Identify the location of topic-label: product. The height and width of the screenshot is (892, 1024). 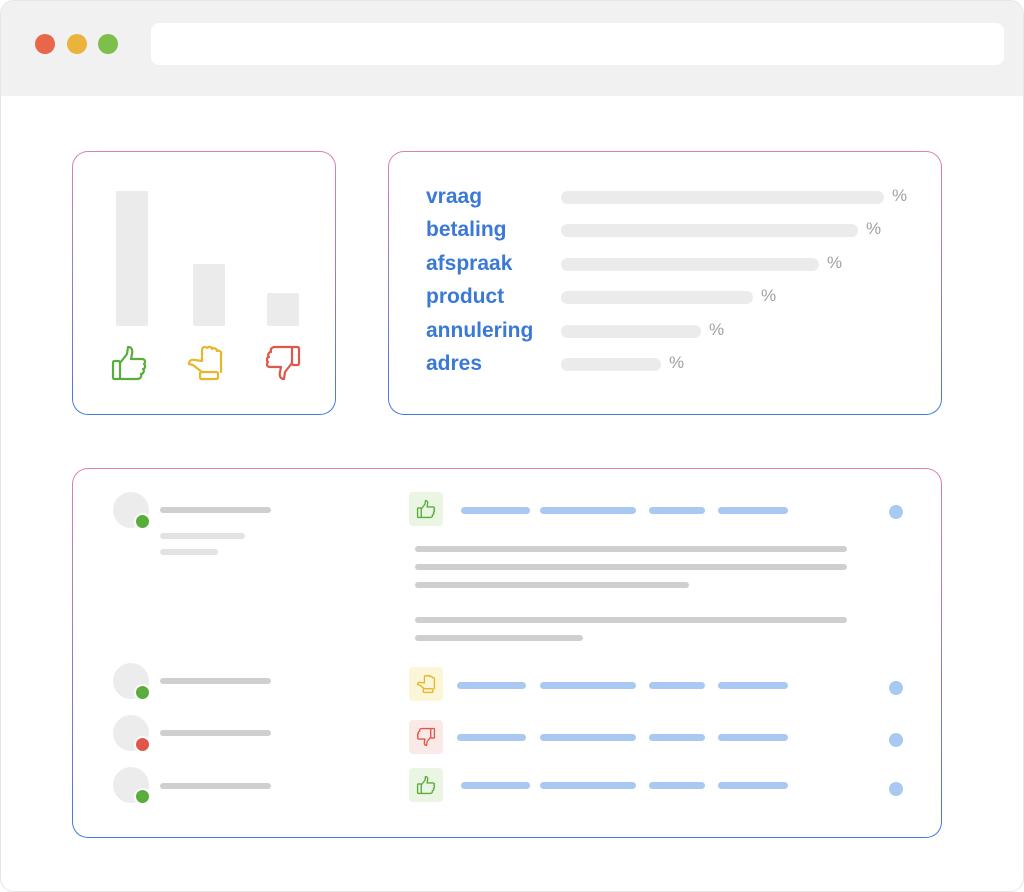
(465, 296).